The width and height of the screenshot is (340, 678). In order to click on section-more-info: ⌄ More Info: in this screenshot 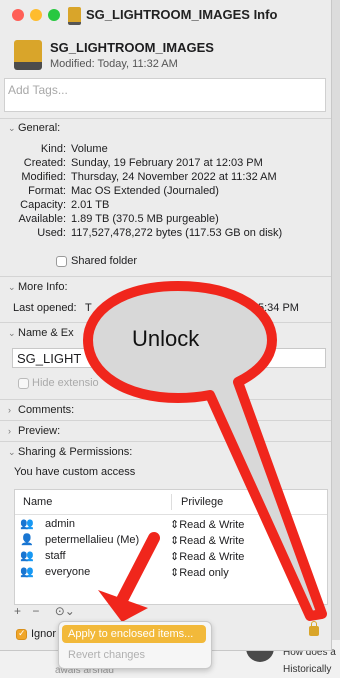, I will do `click(38, 287)`.